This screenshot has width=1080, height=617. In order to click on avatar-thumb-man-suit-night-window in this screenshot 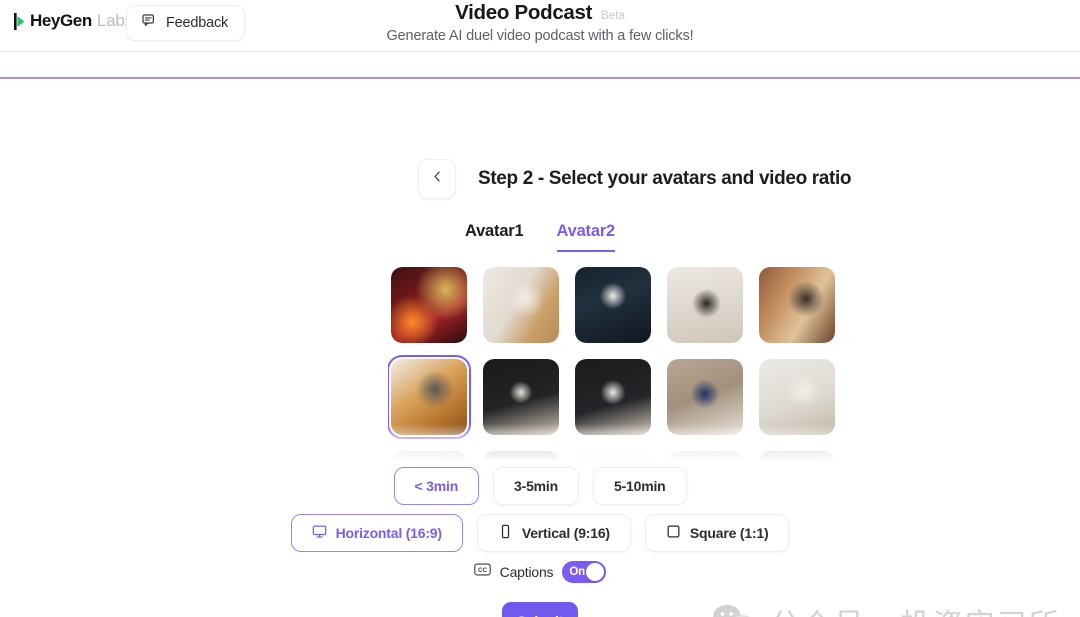, I will do `click(613, 305)`.